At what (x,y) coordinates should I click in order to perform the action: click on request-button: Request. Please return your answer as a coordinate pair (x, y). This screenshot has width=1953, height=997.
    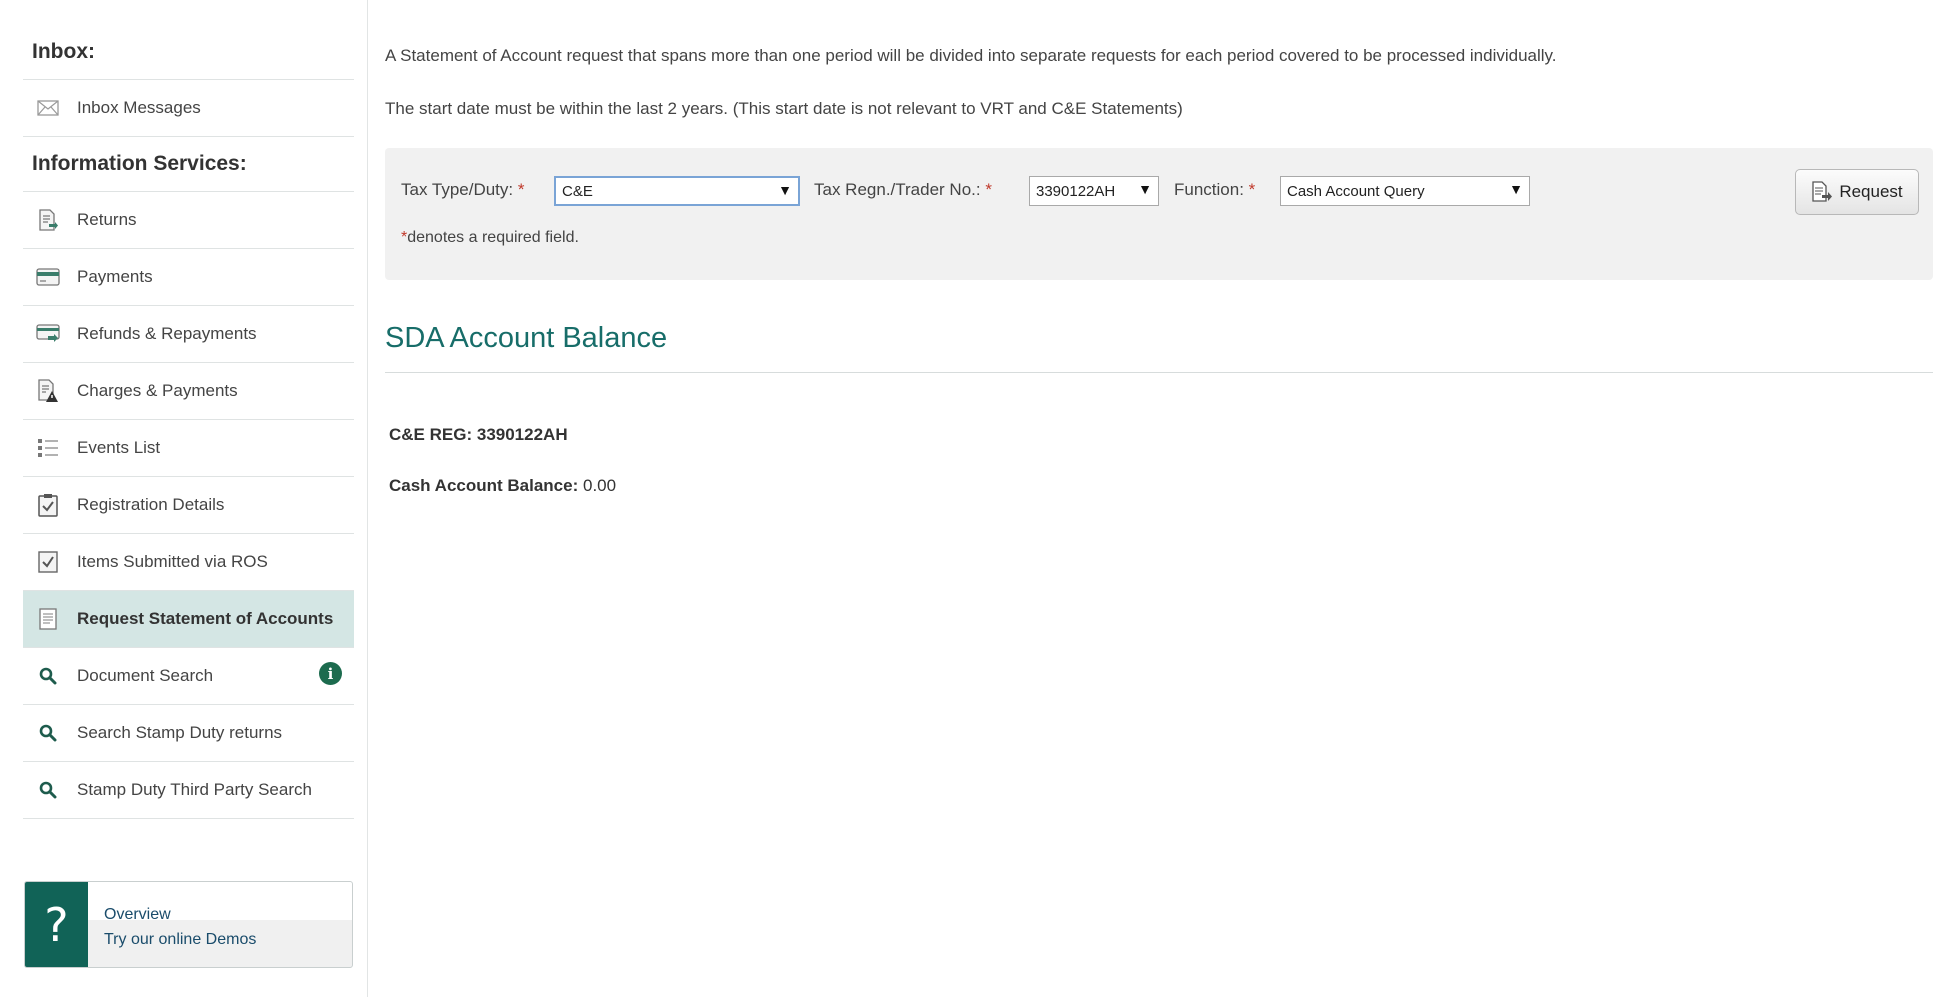
    Looking at the image, I should click on (1857, 192).